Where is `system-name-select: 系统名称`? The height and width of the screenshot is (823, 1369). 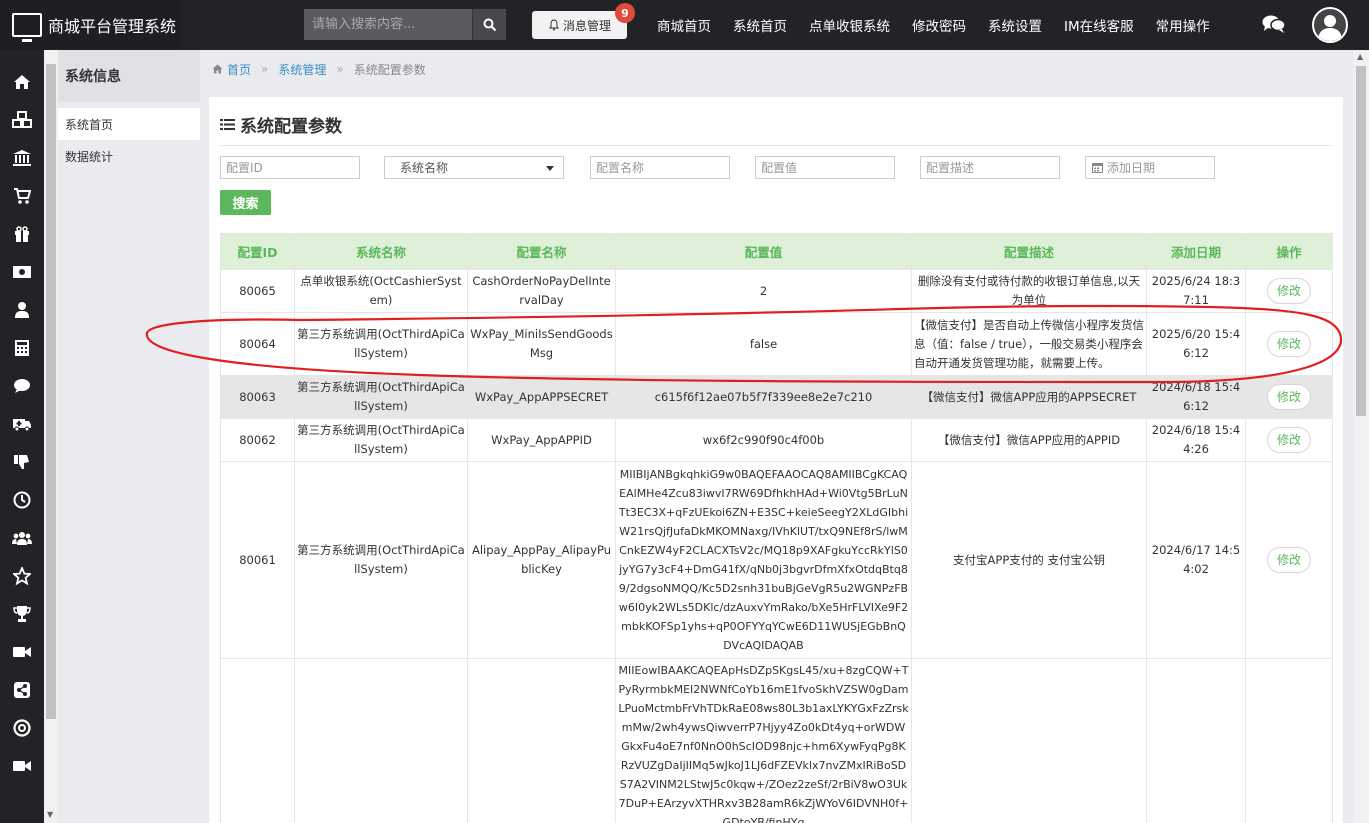 system-name-select: 系统名称 is located at coordinates (474, 167).